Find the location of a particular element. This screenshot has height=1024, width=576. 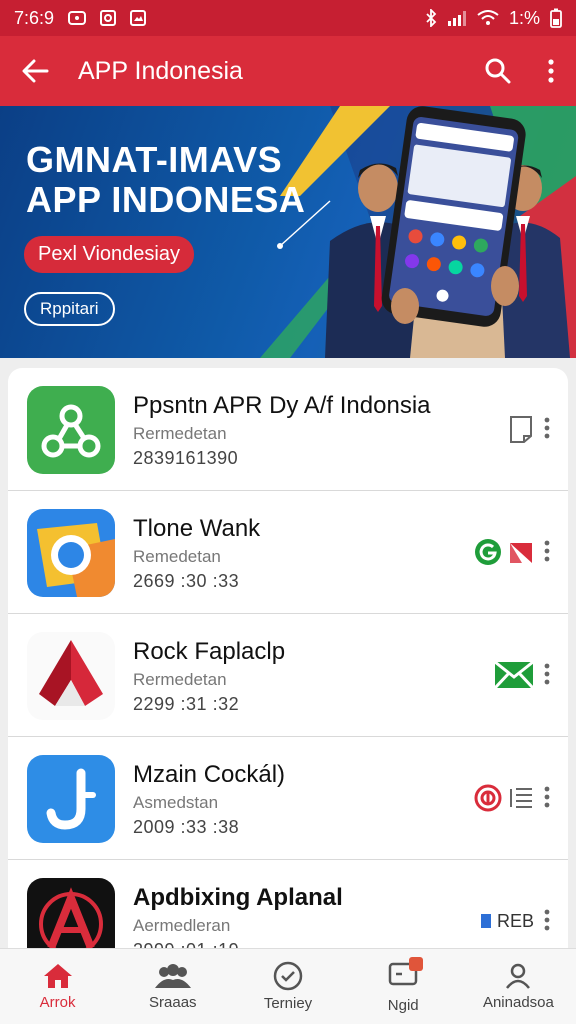

nav-item-home: Arrok is located at coordinates (57, 986).